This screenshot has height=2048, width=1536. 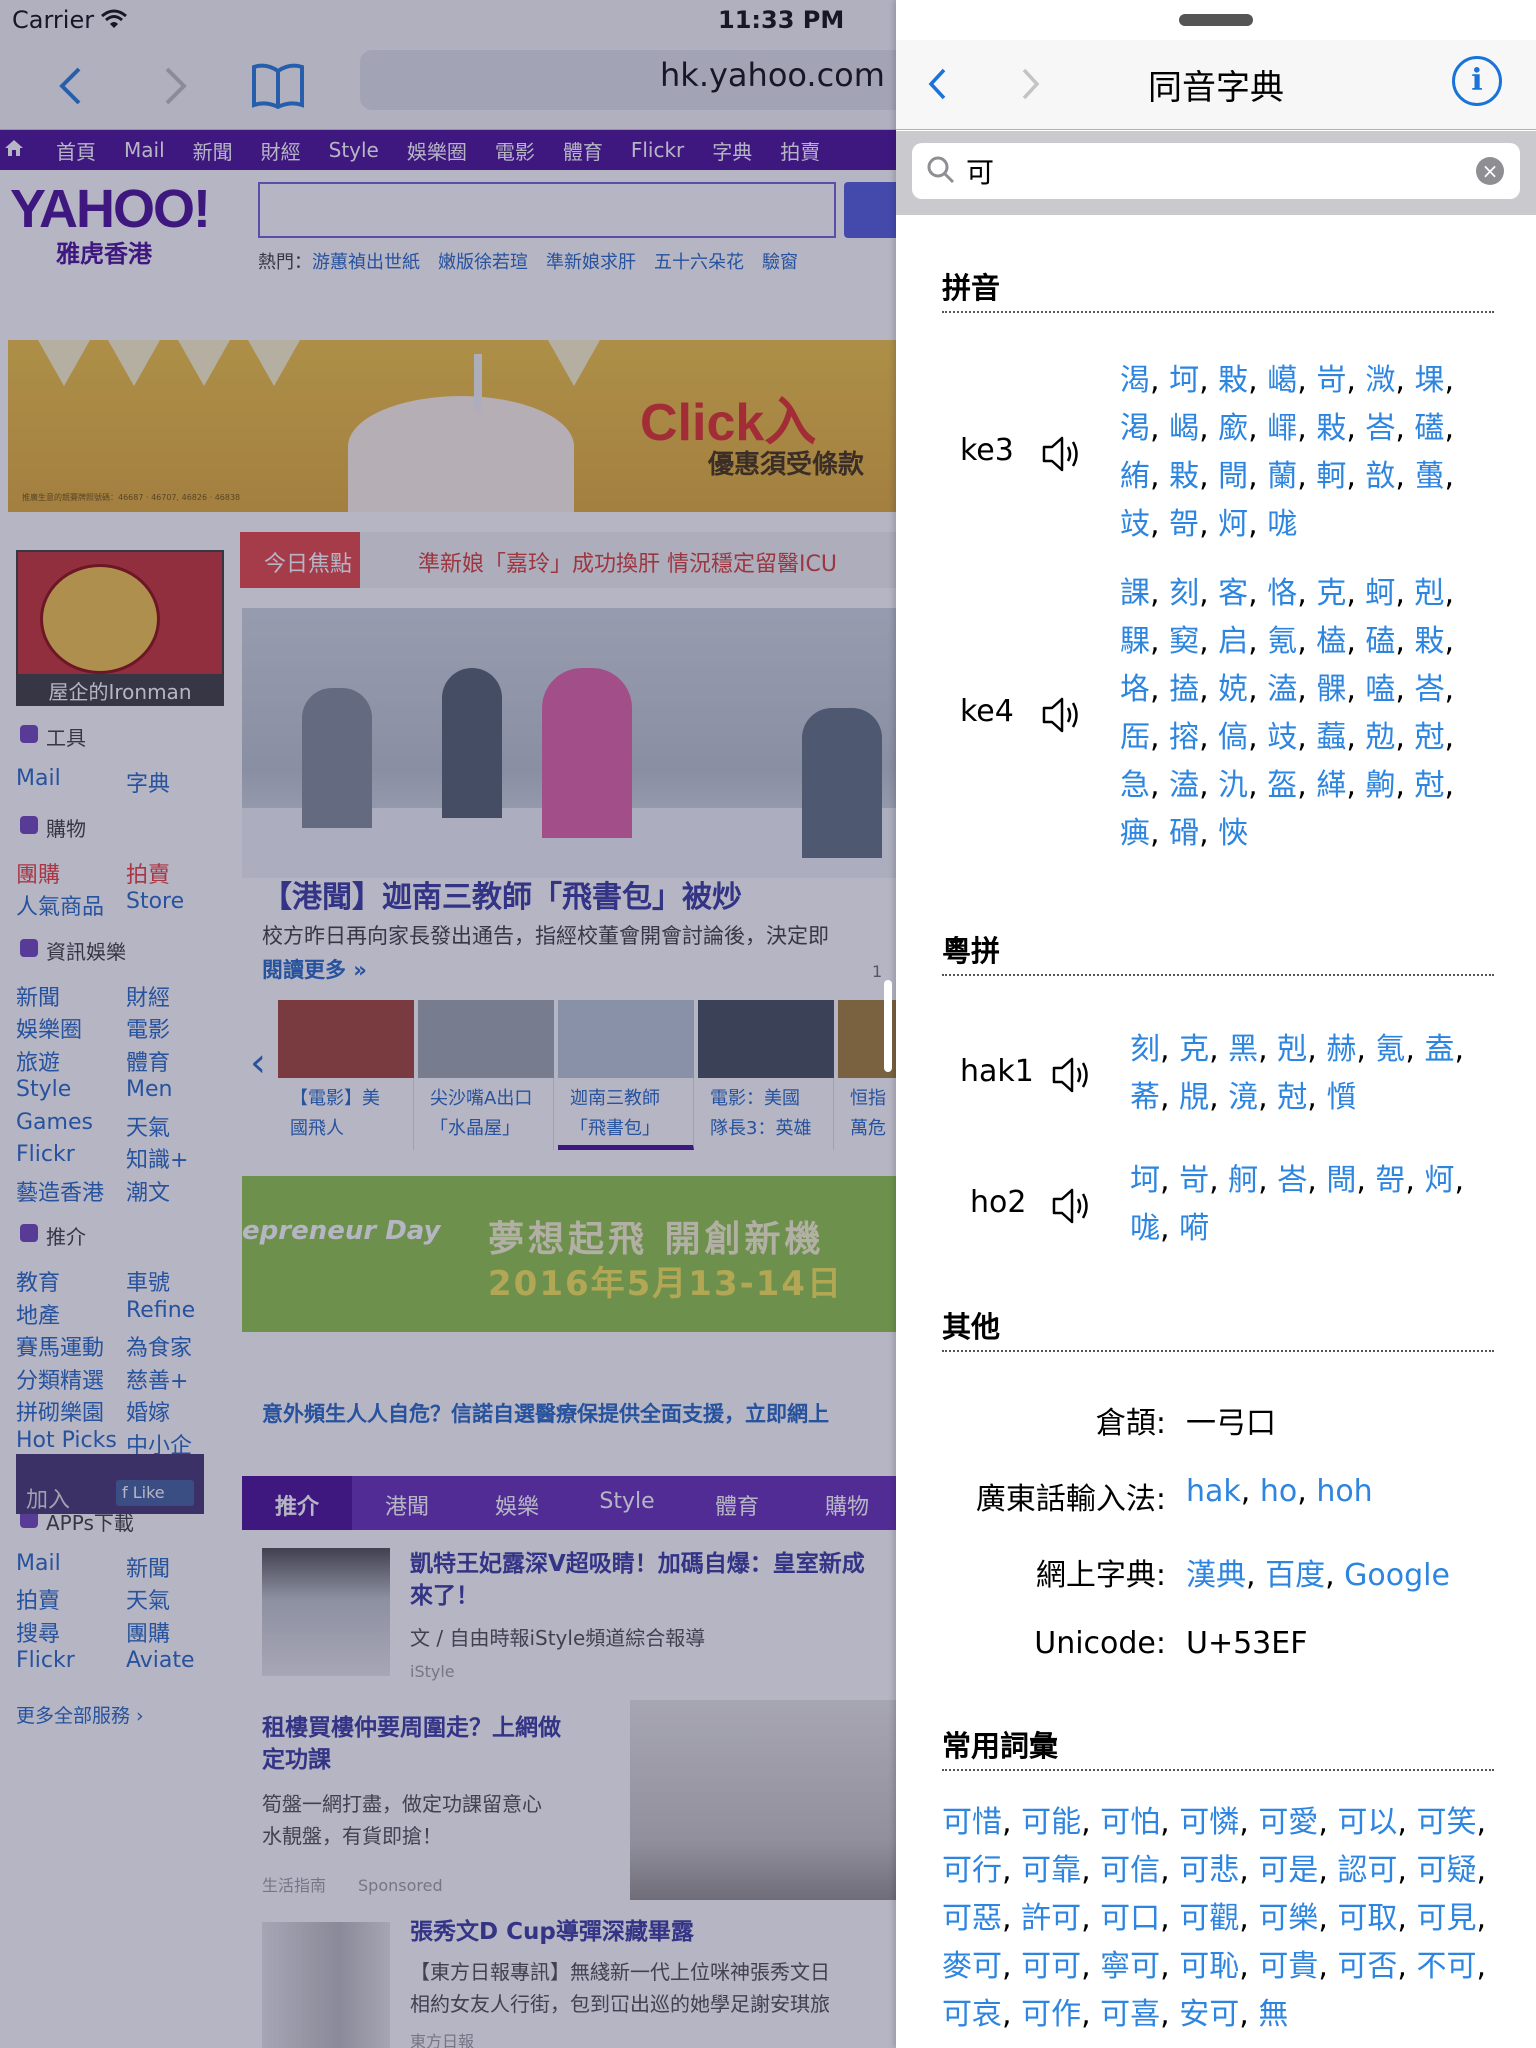 What do you see at coordinates (657, 150) in the screenshot?
I see `yahoo-nav-item: Flickr` at bounding box center [657, 150].